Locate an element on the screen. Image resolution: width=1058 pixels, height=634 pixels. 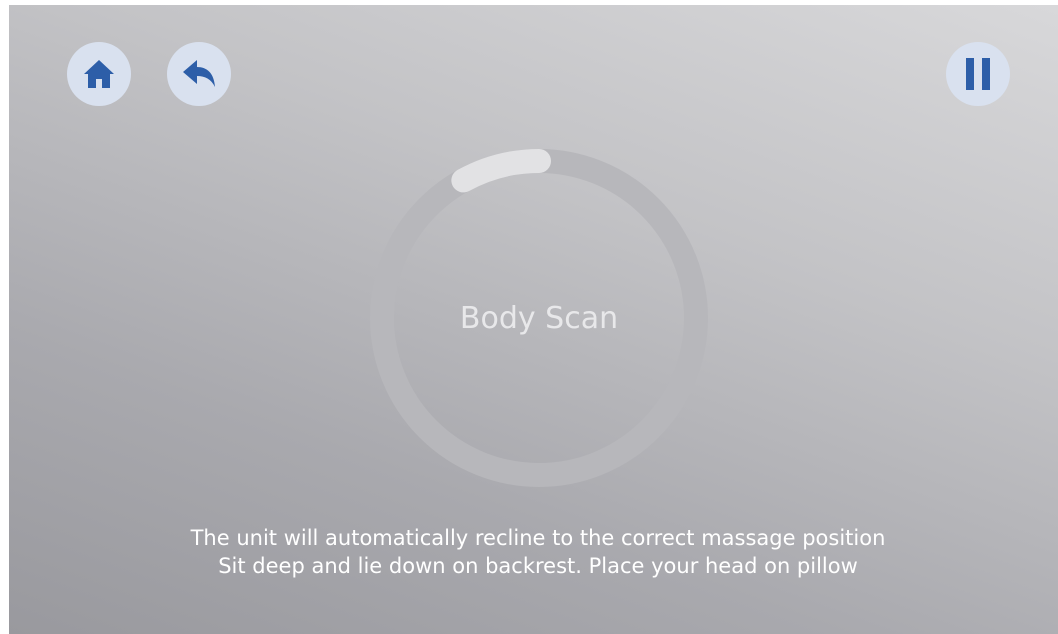
home-icon is located at coordinates (99, 74).